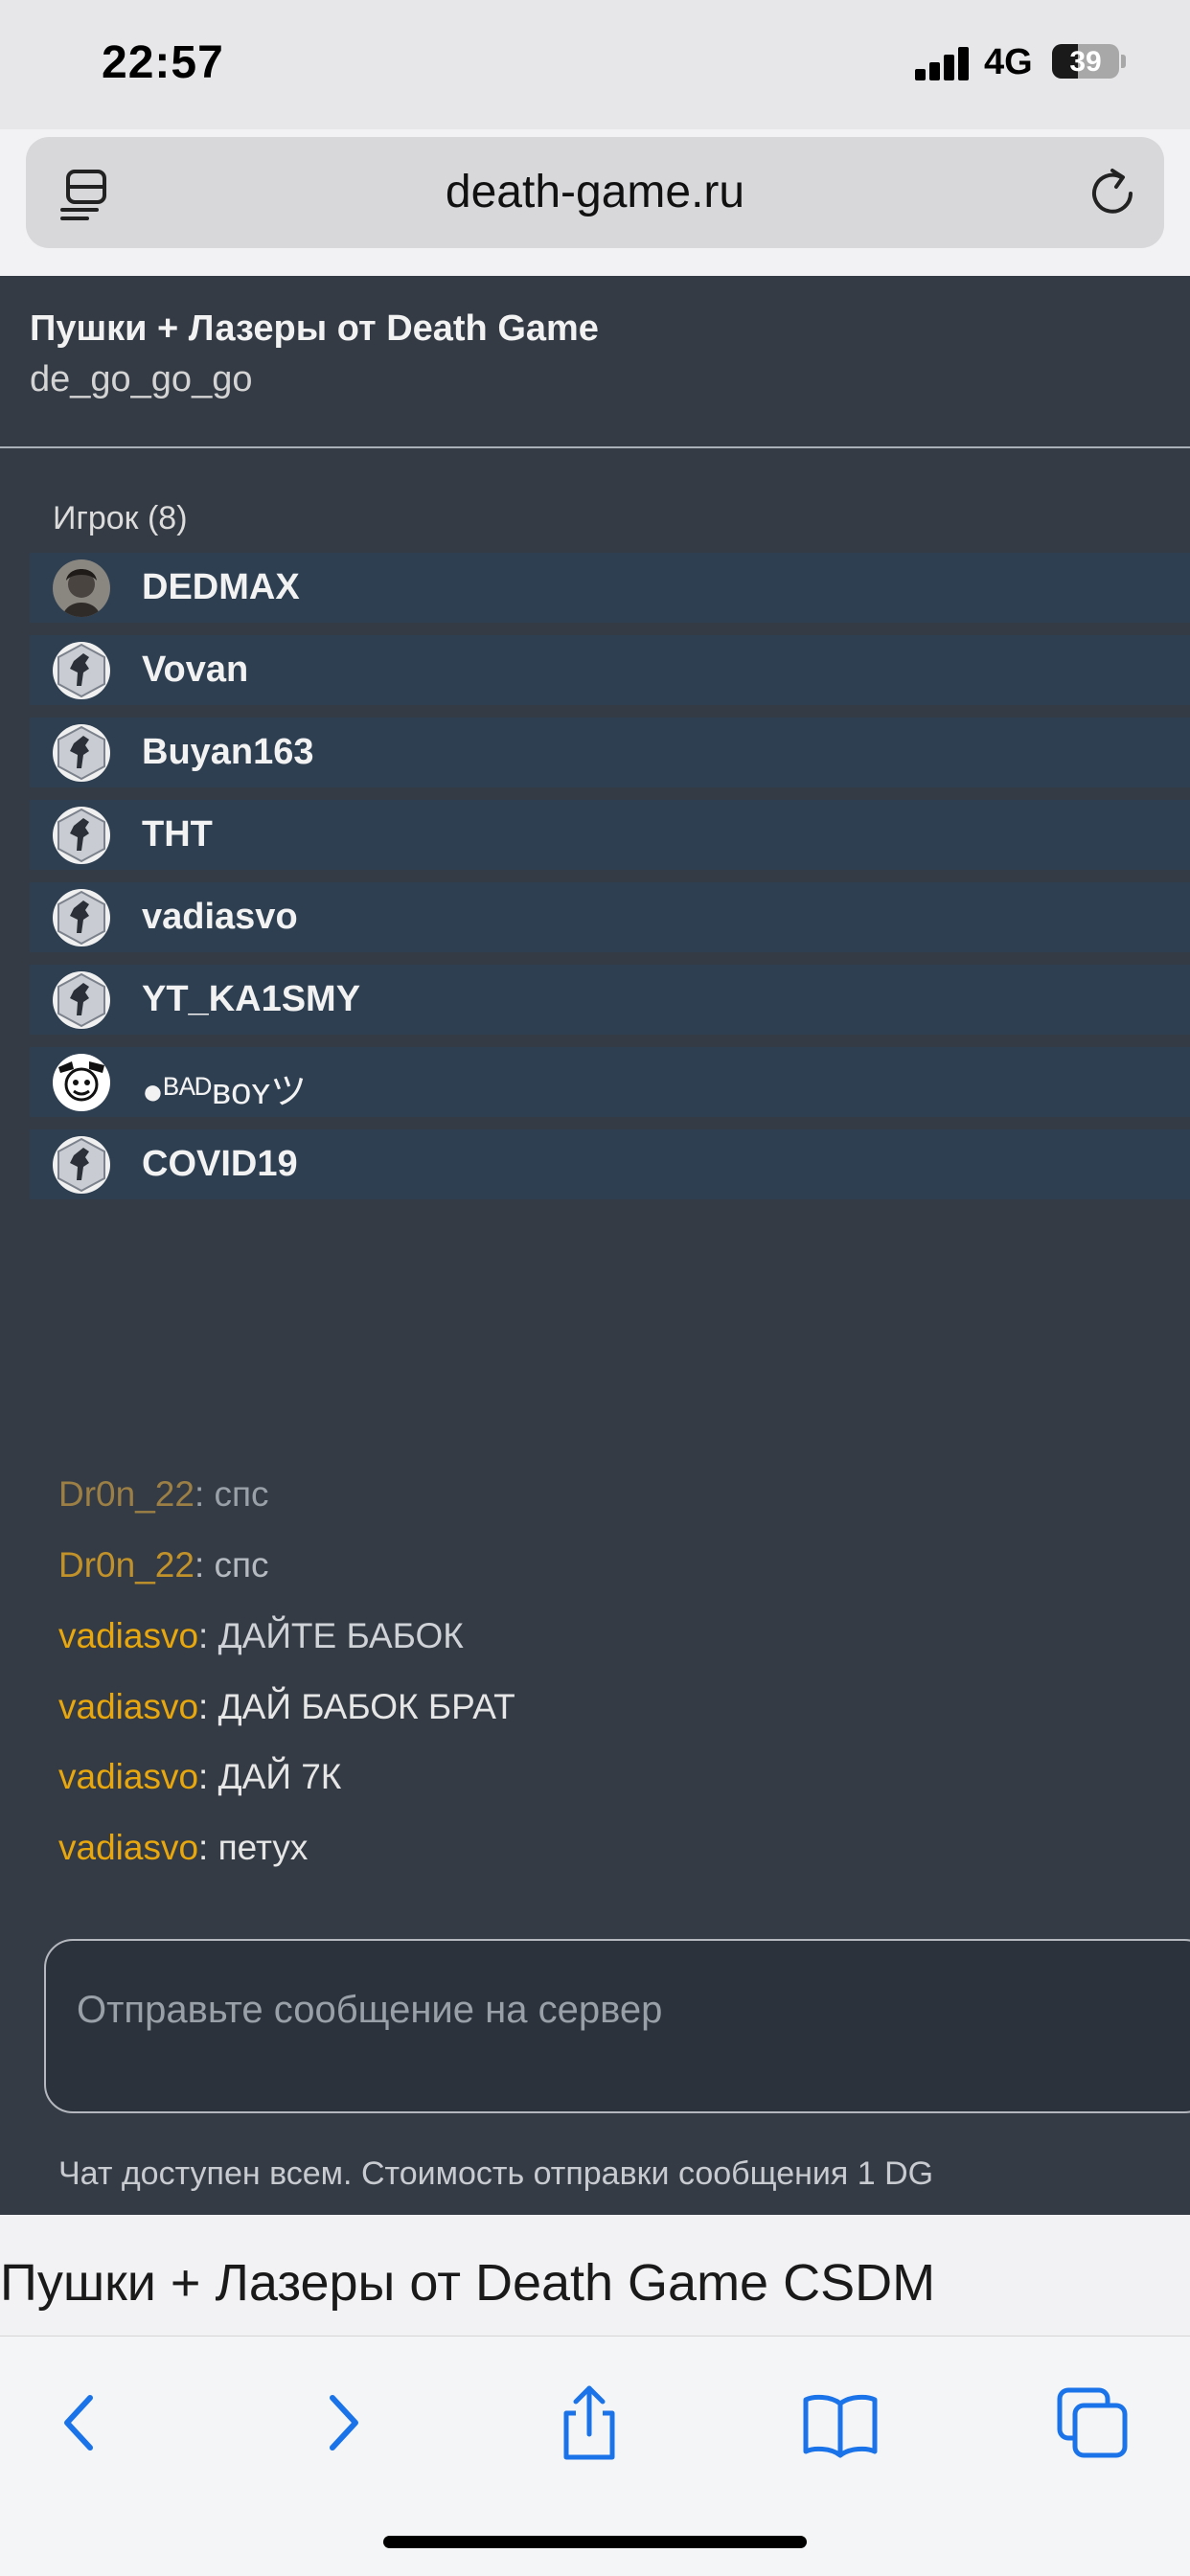 The height and width of the screenshot is (2576, 1190). I want to click on chat-message: vadiasvo: ДАЙТЕ БАБОК, so click(261, 1636).